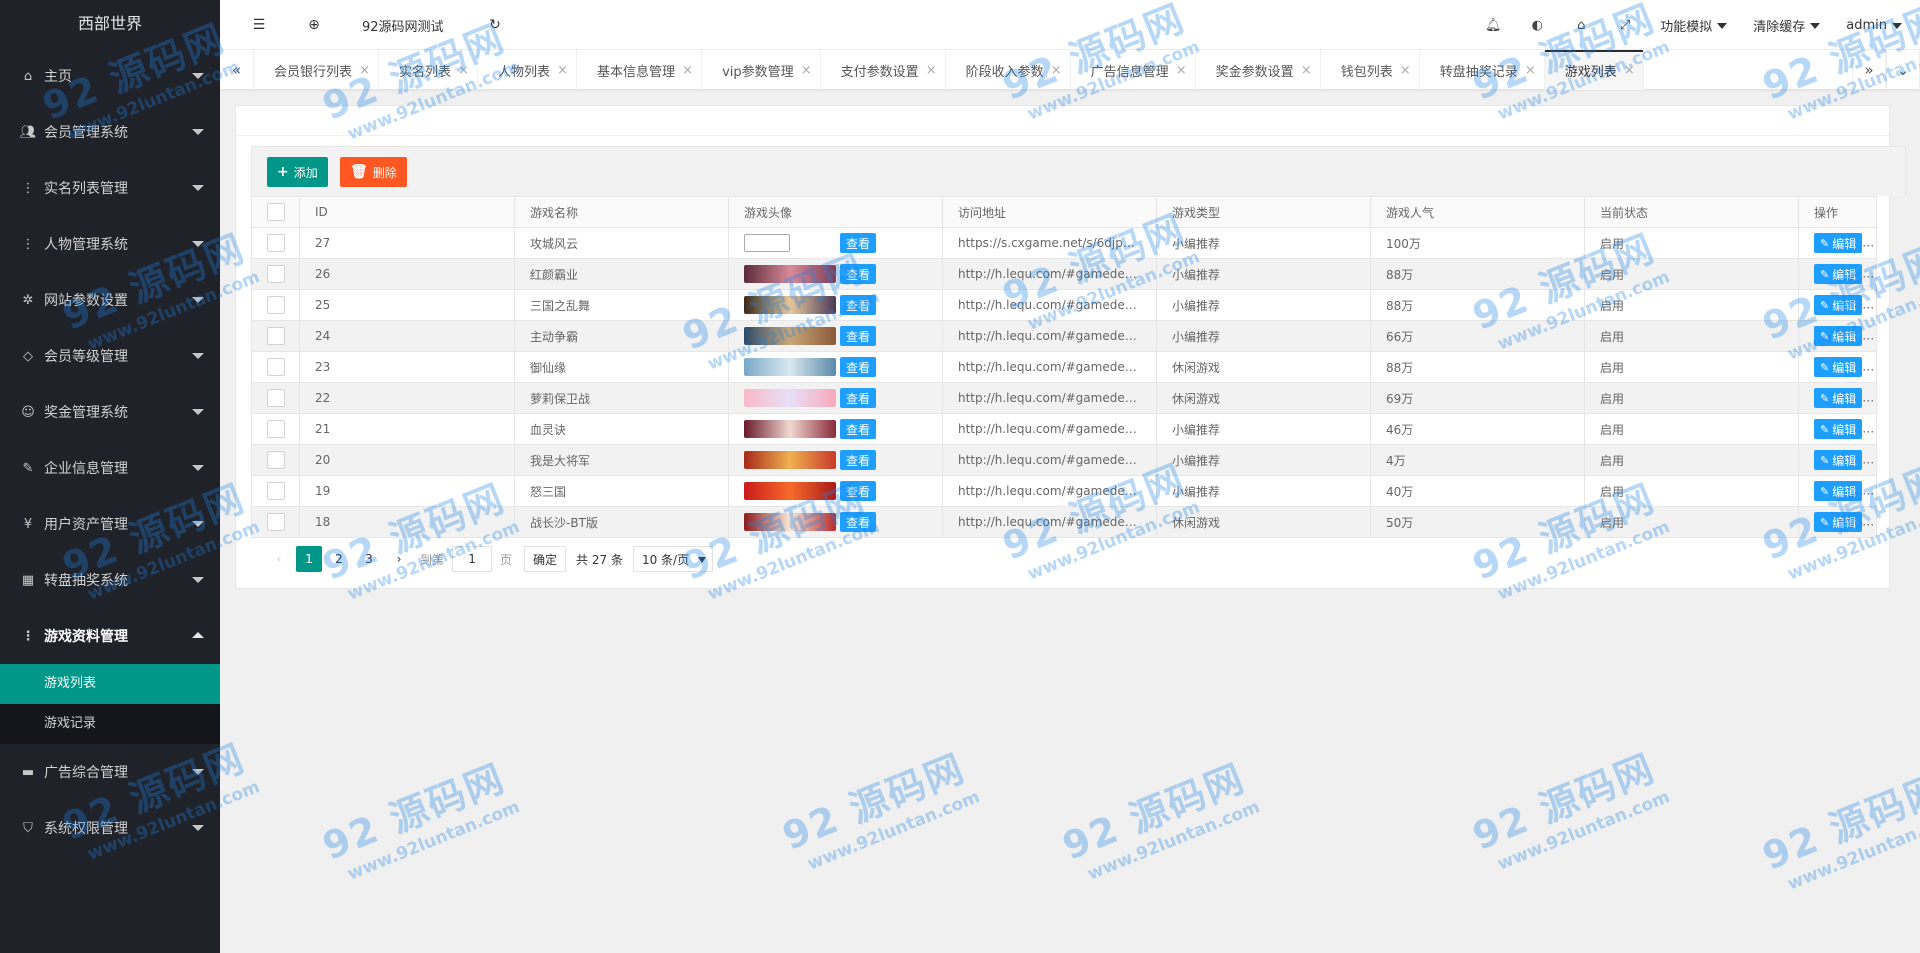 The height and width of the screenshot is (953, 1920). What do you see at coordinates (297, 172) in the screenshot?
I see `add-button: + 添加` at bounding box center [297, 172].